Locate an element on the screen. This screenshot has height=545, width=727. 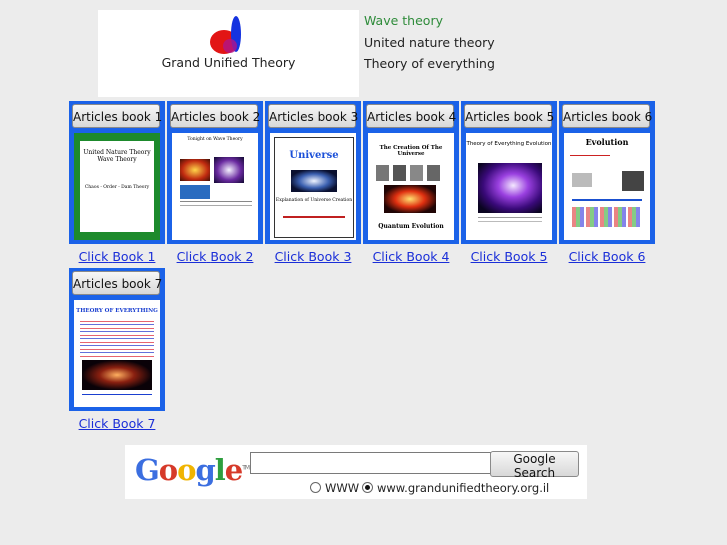
google-logo: GoogleTM is located at coordinates (192, 470).